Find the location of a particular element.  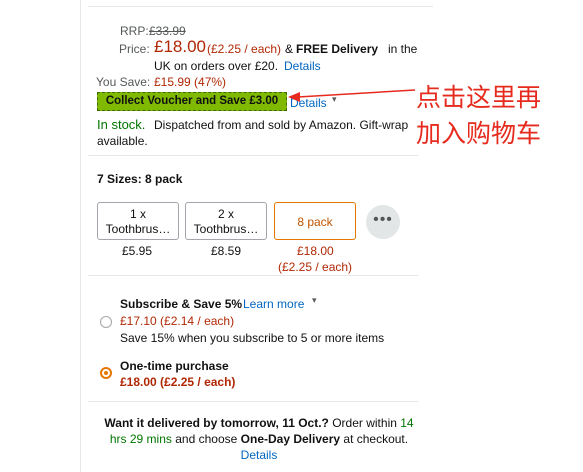

delivery-choose: and choose is located at coordinates (206, 439).